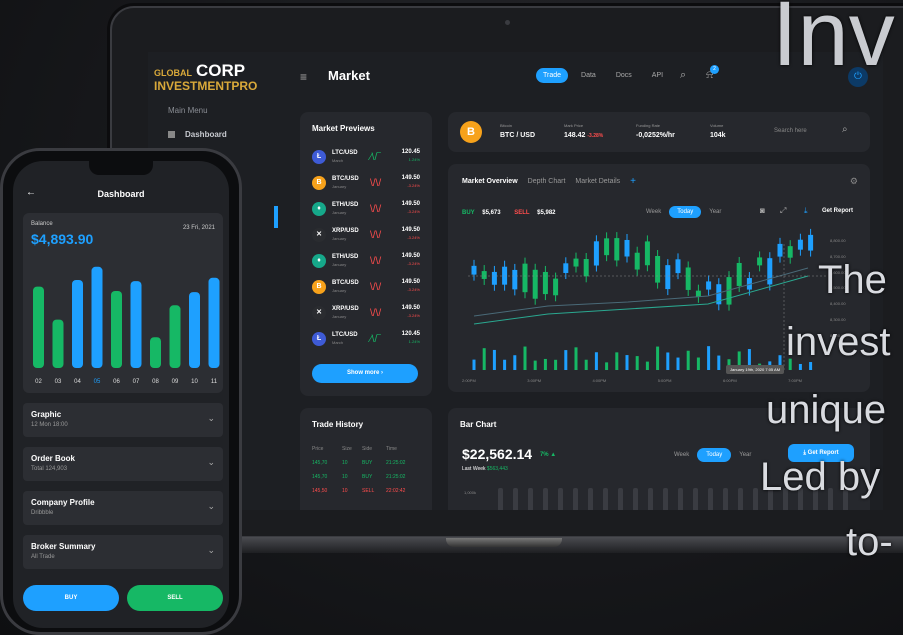 The height and width of the screenshot is (635, 903). Describe the element at coordinates (648, 125) in the screenshot. I see `funding-label: Funding Rate` at that location.